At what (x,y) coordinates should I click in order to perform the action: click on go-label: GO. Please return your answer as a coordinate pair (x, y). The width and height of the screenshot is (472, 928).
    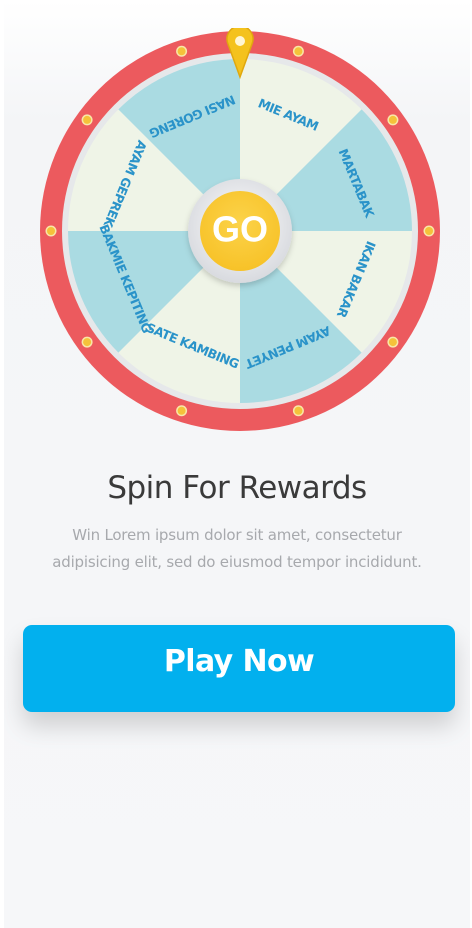
    Looking at the image, I should click on (240, 229).